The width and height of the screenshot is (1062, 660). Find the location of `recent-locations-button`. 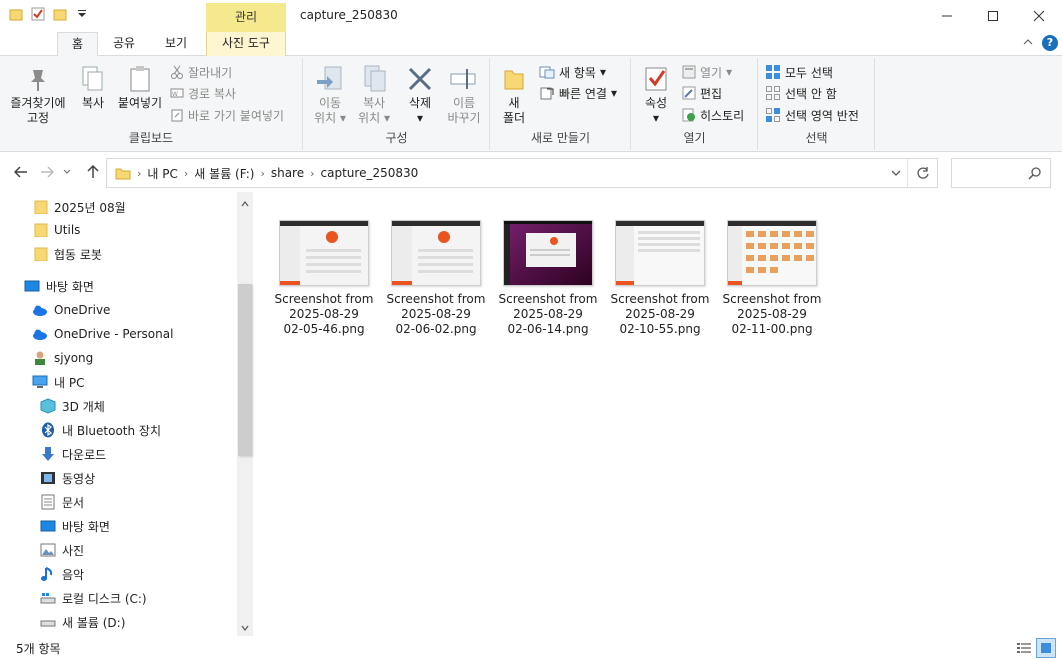

recent-locations-button is located at coordinates (67, 172).